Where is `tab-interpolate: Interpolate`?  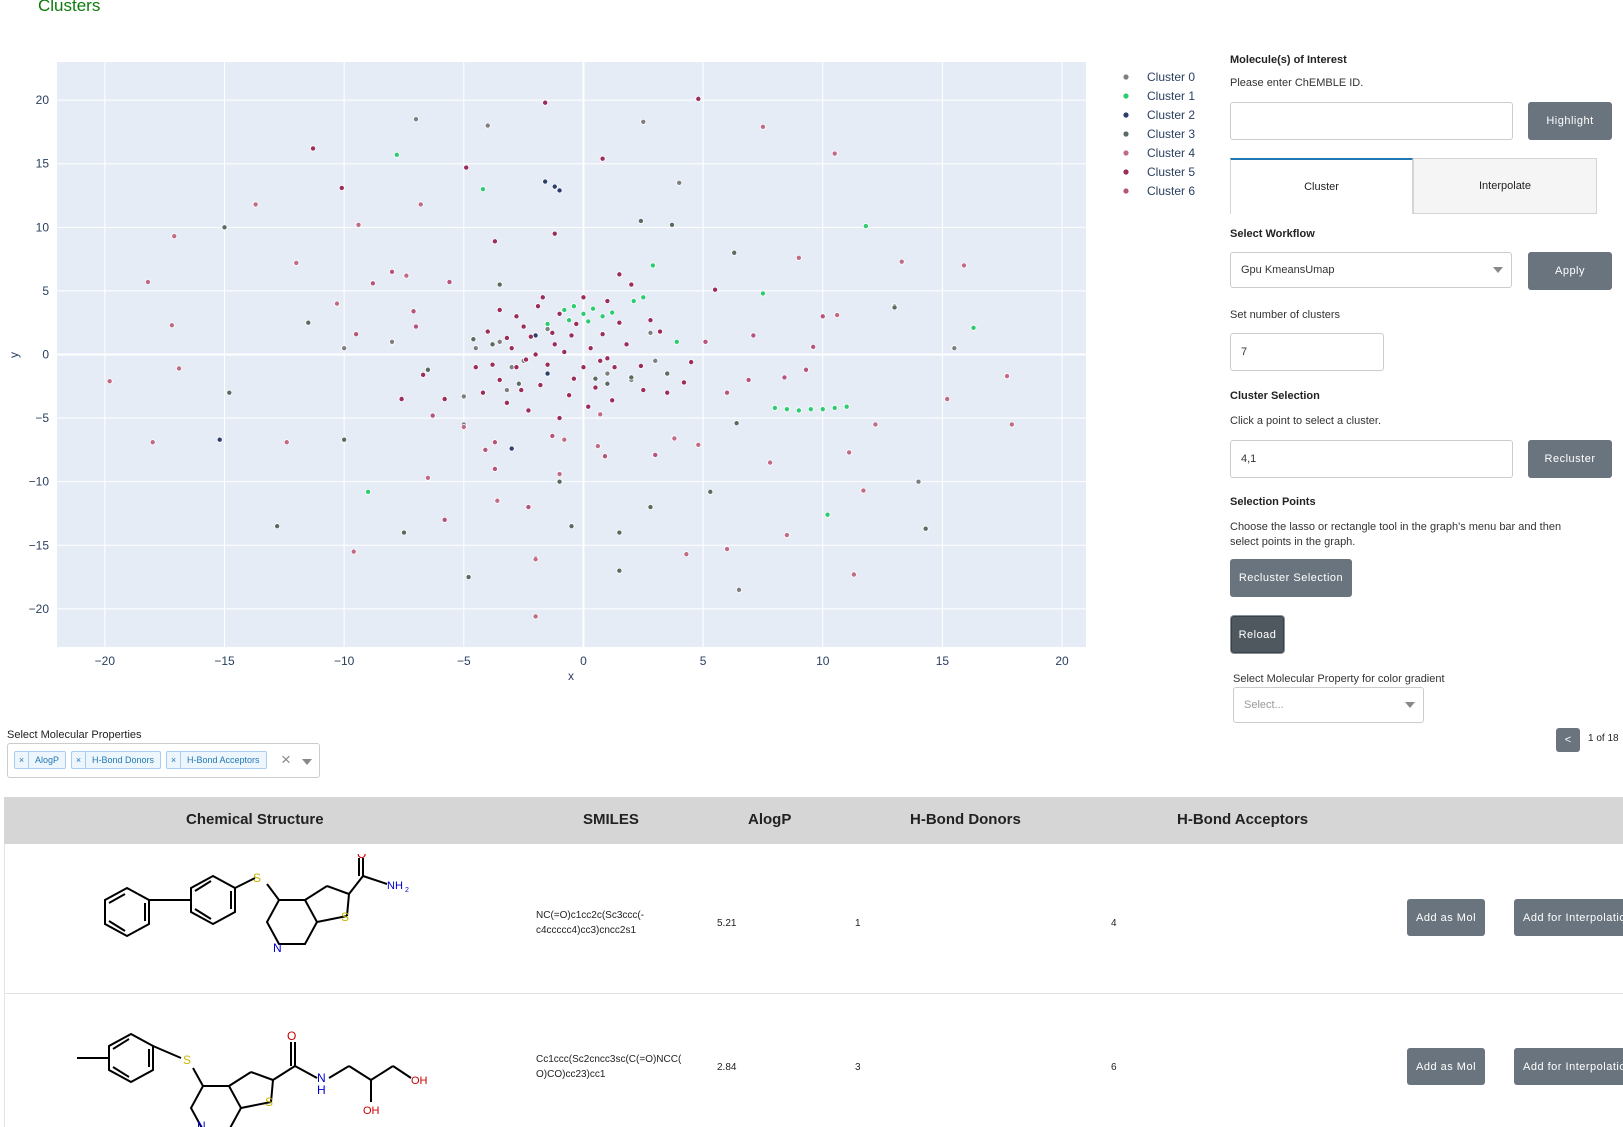
tab-interpolate: Interpolate is located at coordinates (1505, 186).